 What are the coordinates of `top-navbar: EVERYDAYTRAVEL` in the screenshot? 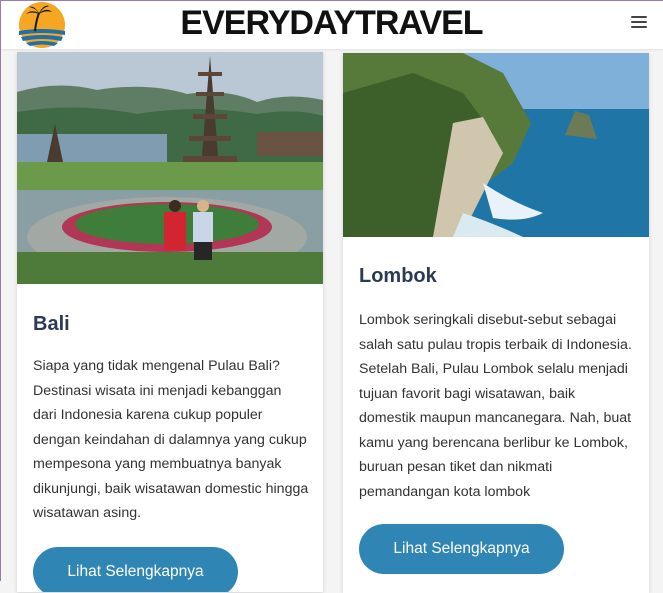 It's located at (331, 24).